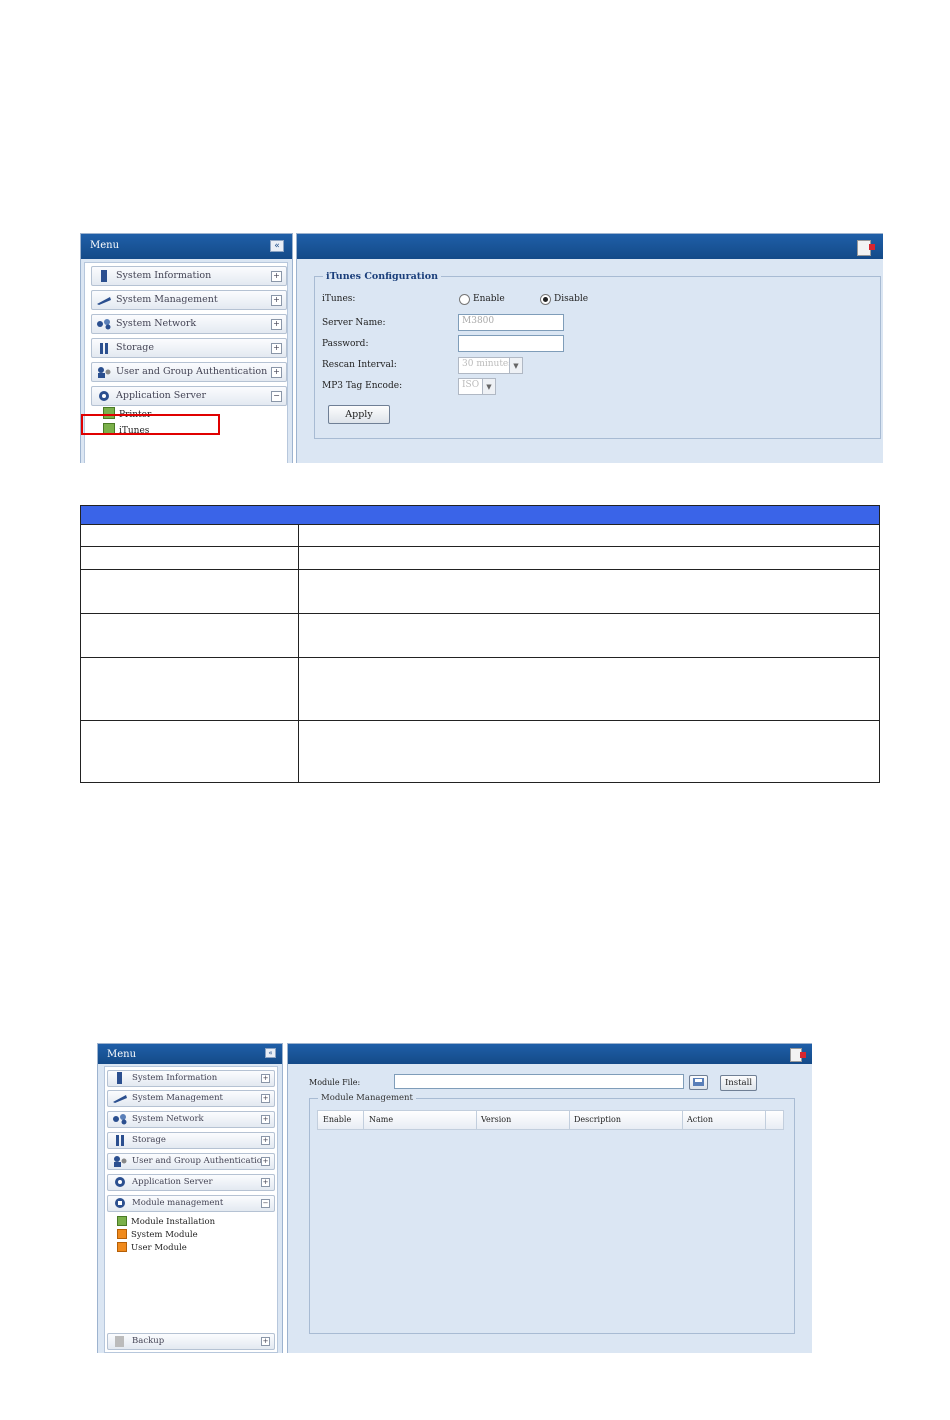 This screenshot has height=1420, width=950. What do you see at coordinates (464, 299) in the screenshot?
I see `enable-radio` at bounding box center [464, 299].